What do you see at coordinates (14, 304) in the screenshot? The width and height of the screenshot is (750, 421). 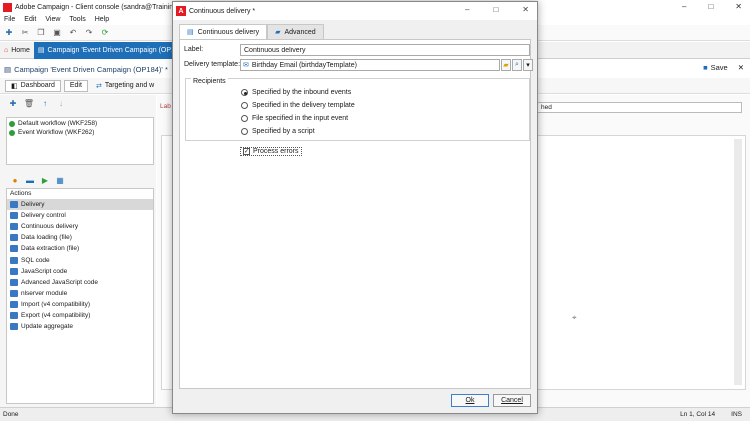 I see `import-icon` at bounding box center [14, 304].